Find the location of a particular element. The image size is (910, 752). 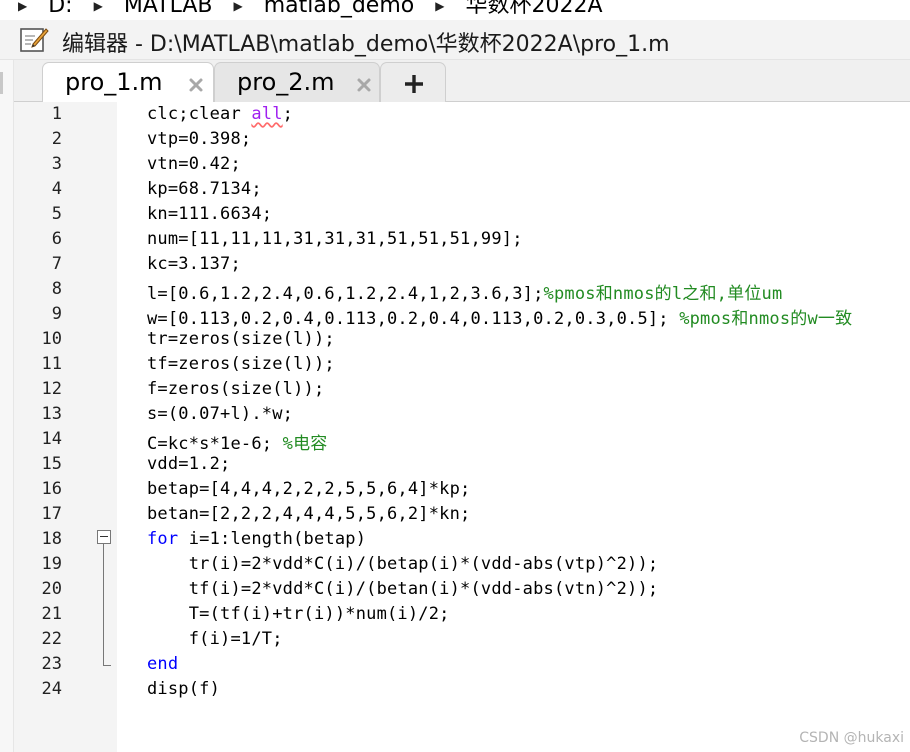

code-token: f=zeros(size(l)); is located at coordinates (236, 389).